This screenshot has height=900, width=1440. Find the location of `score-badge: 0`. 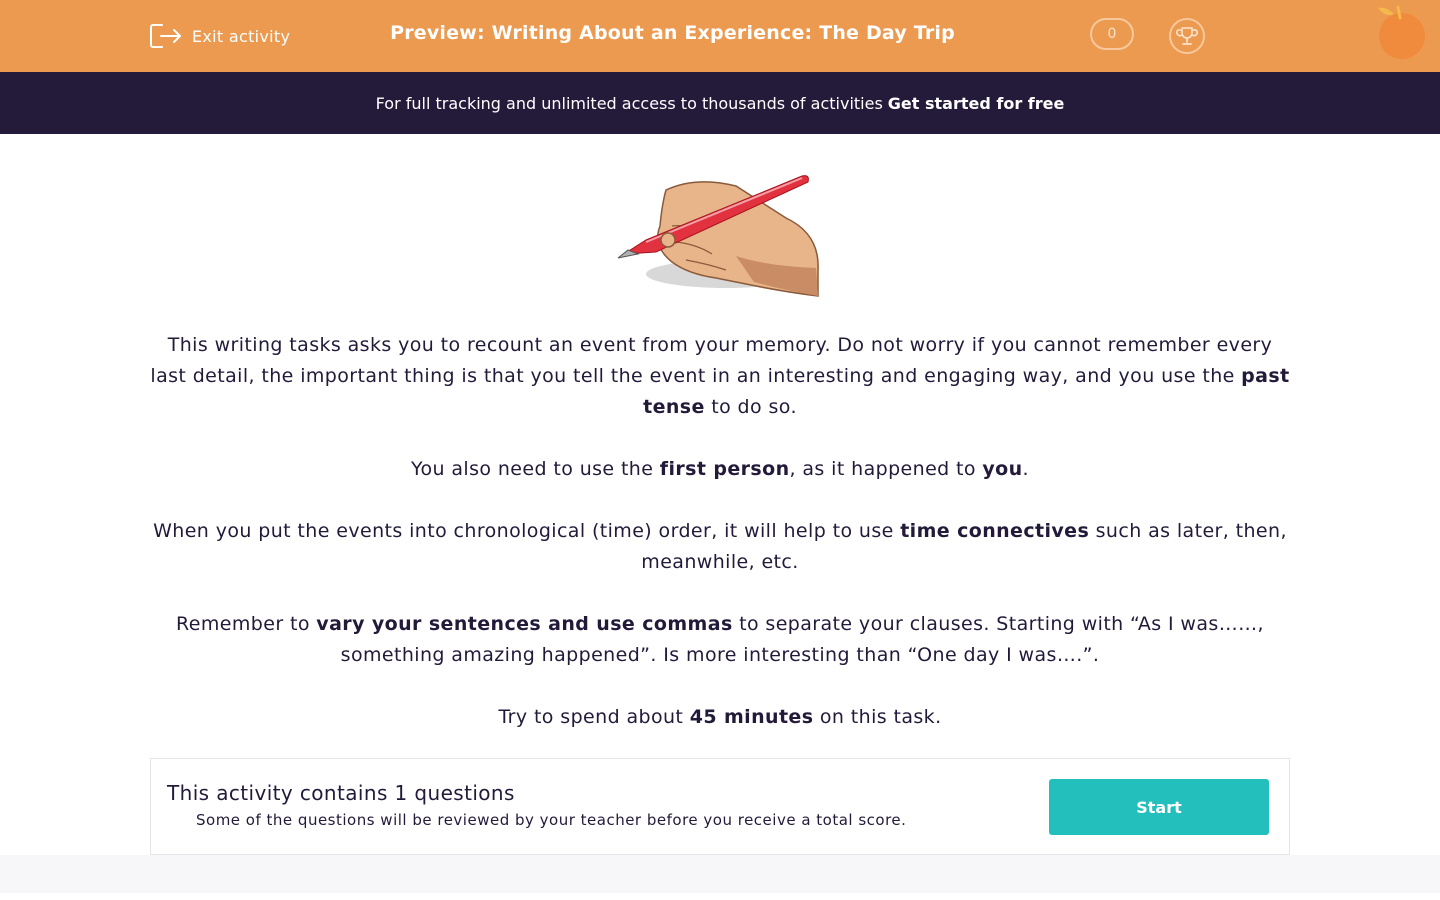

score-badge: 0 is located at coordinates (1112, 34).